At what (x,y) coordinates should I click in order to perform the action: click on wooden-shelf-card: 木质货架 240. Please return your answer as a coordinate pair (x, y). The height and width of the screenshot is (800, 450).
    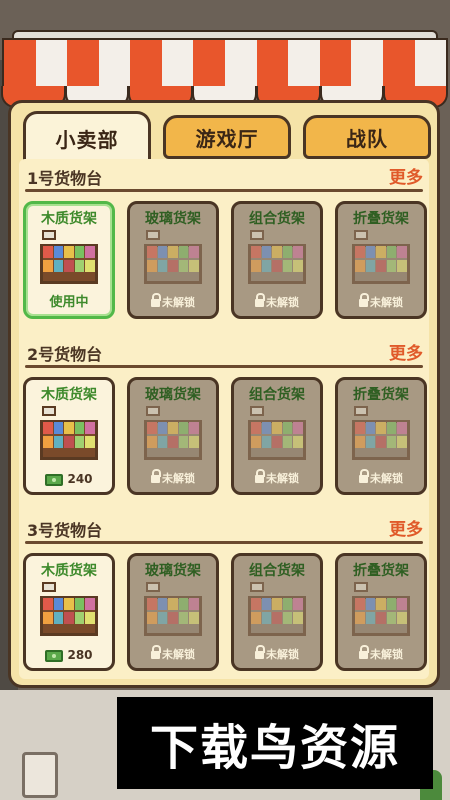
    Looking at the image, I should click on (69, 436).